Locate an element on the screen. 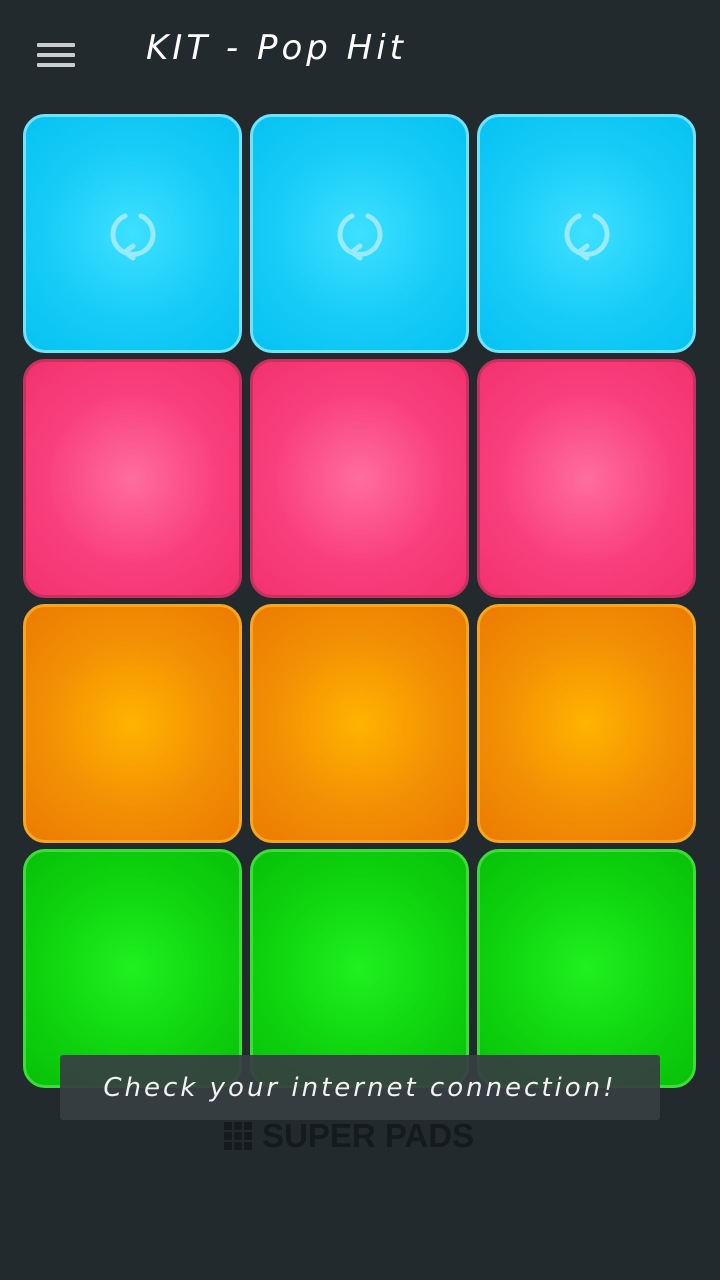  pad-r4-c3 is located at coordinates (586, 968).